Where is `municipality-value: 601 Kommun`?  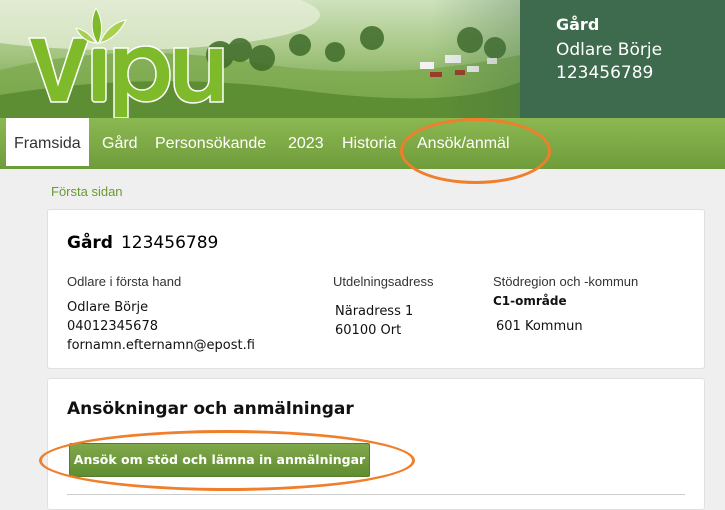
municipality-value: 601 Kommun is located at coordinates (539, 326).